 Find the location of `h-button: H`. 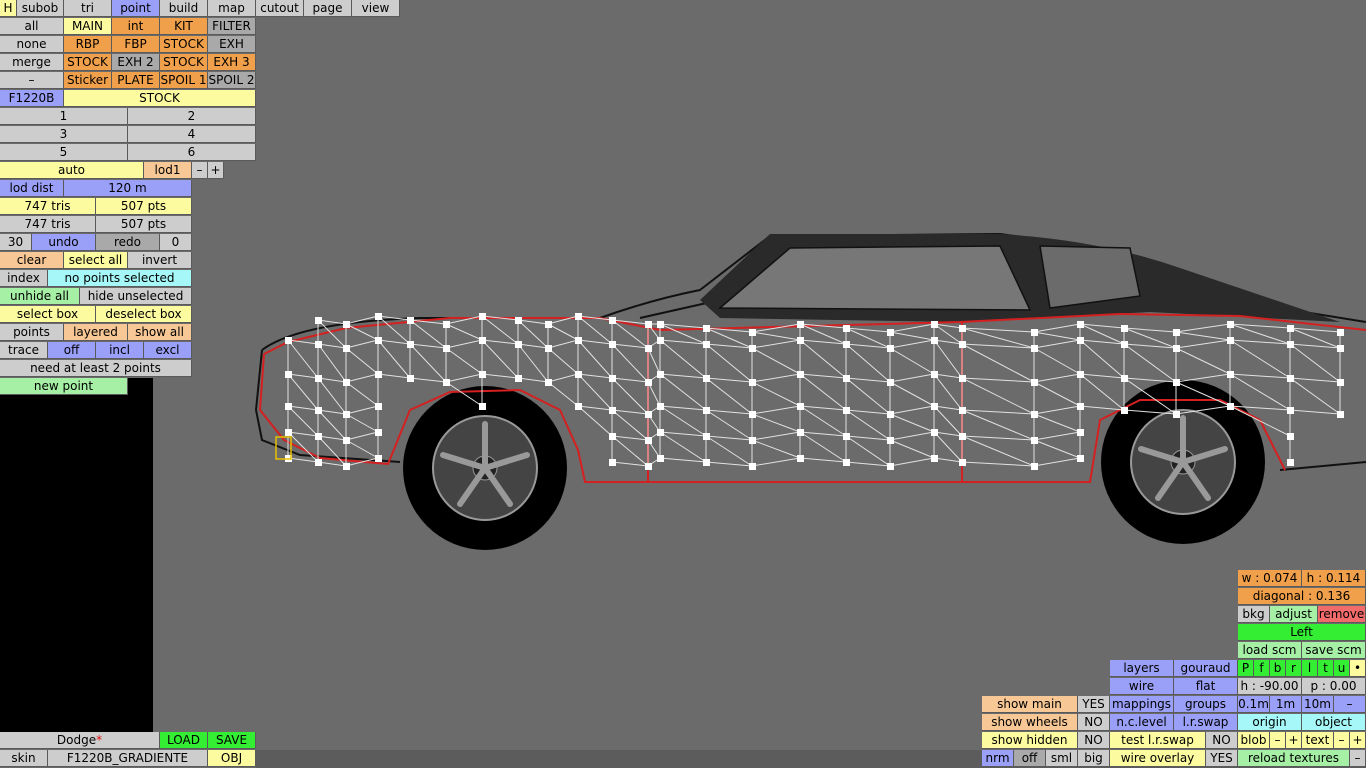

h-button: H is located at coordinates (8, 8).